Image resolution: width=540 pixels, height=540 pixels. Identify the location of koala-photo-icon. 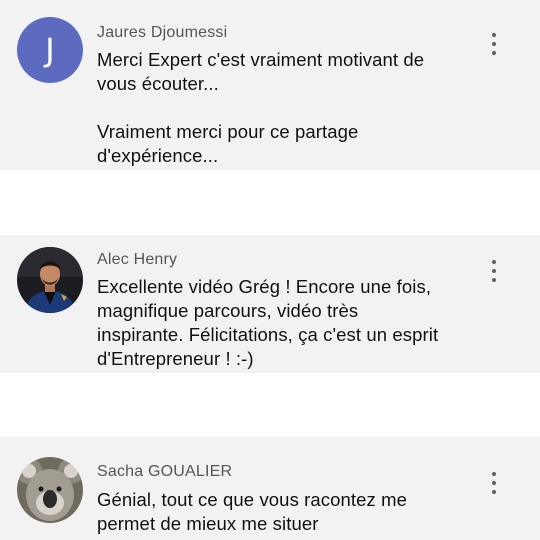
(50, 490).